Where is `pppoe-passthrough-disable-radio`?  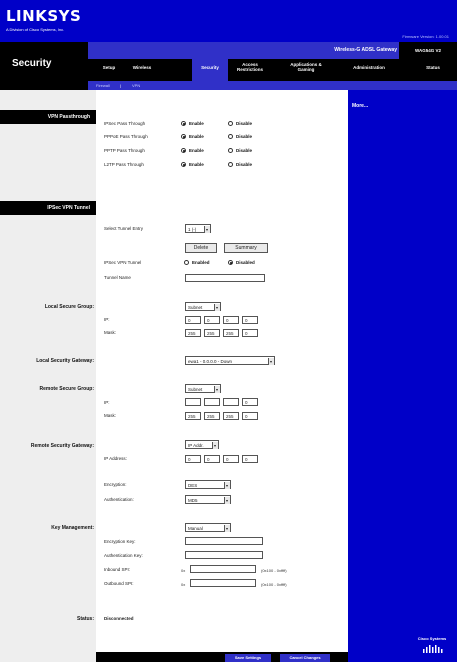 pppoe-passthrough-disable-radio is located at coordinates (230, 136).